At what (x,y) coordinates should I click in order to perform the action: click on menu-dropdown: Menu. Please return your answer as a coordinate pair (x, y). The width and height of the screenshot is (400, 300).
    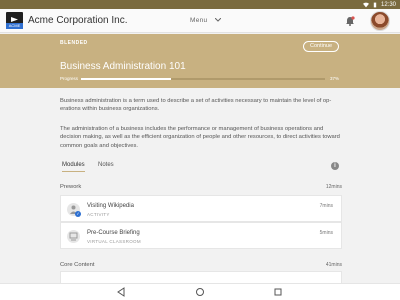
    Looking at the image, I should click on (205, 20).